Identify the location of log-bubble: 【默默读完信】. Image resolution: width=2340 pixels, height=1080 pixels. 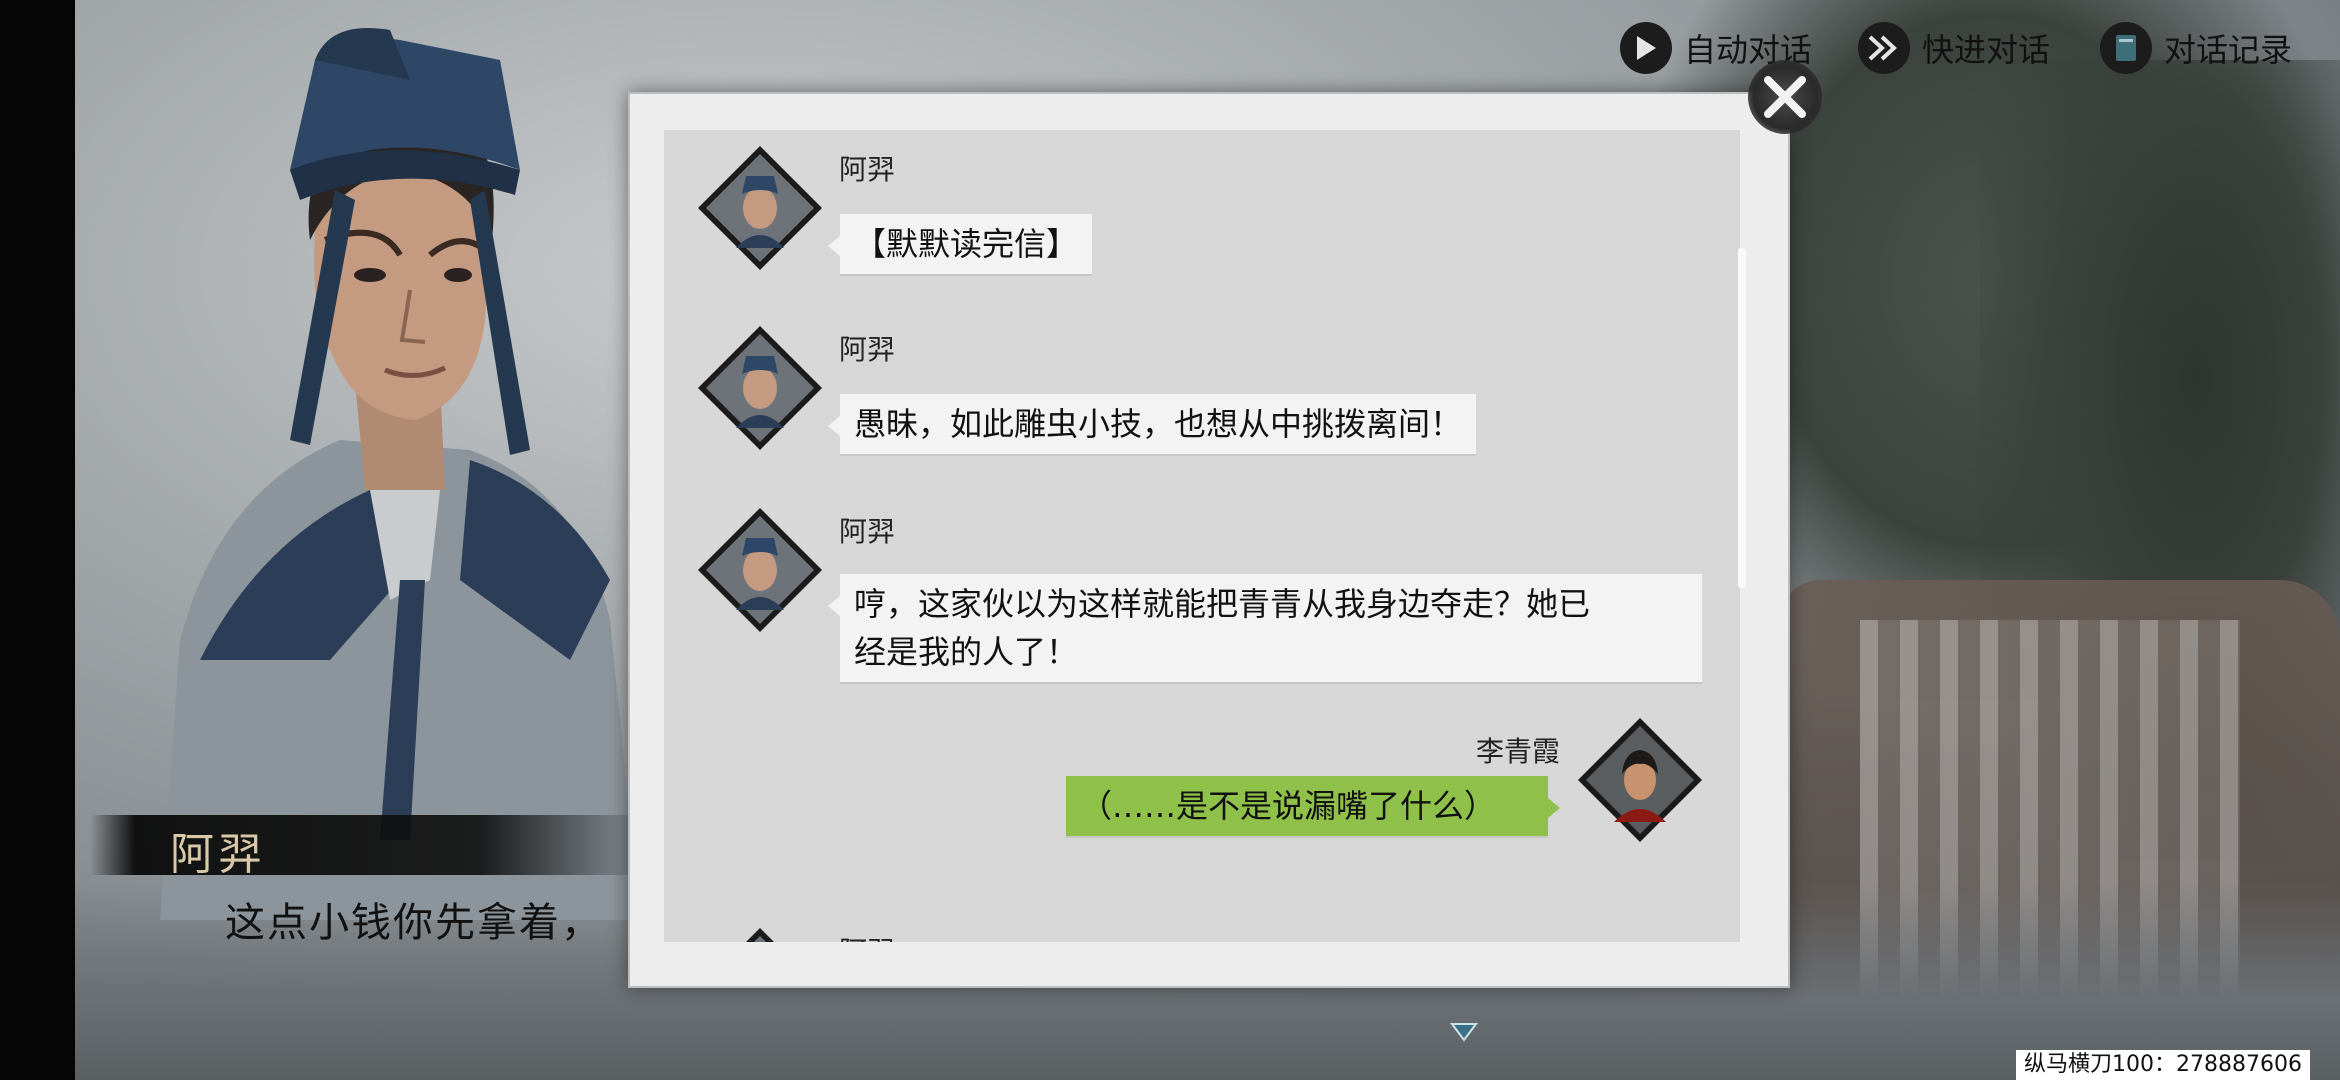
(960, 244).